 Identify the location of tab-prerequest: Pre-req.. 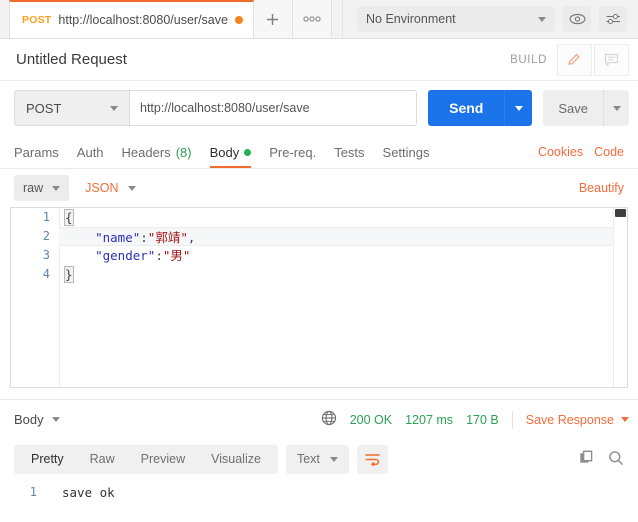
(292, 152).